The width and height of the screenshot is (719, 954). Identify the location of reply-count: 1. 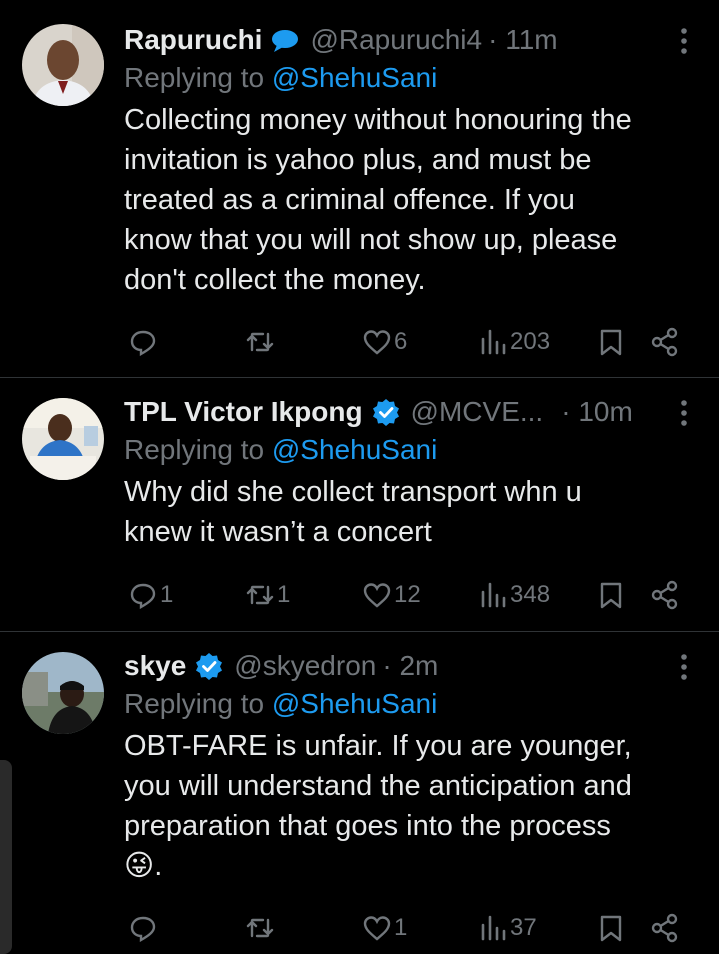
(167, 594).